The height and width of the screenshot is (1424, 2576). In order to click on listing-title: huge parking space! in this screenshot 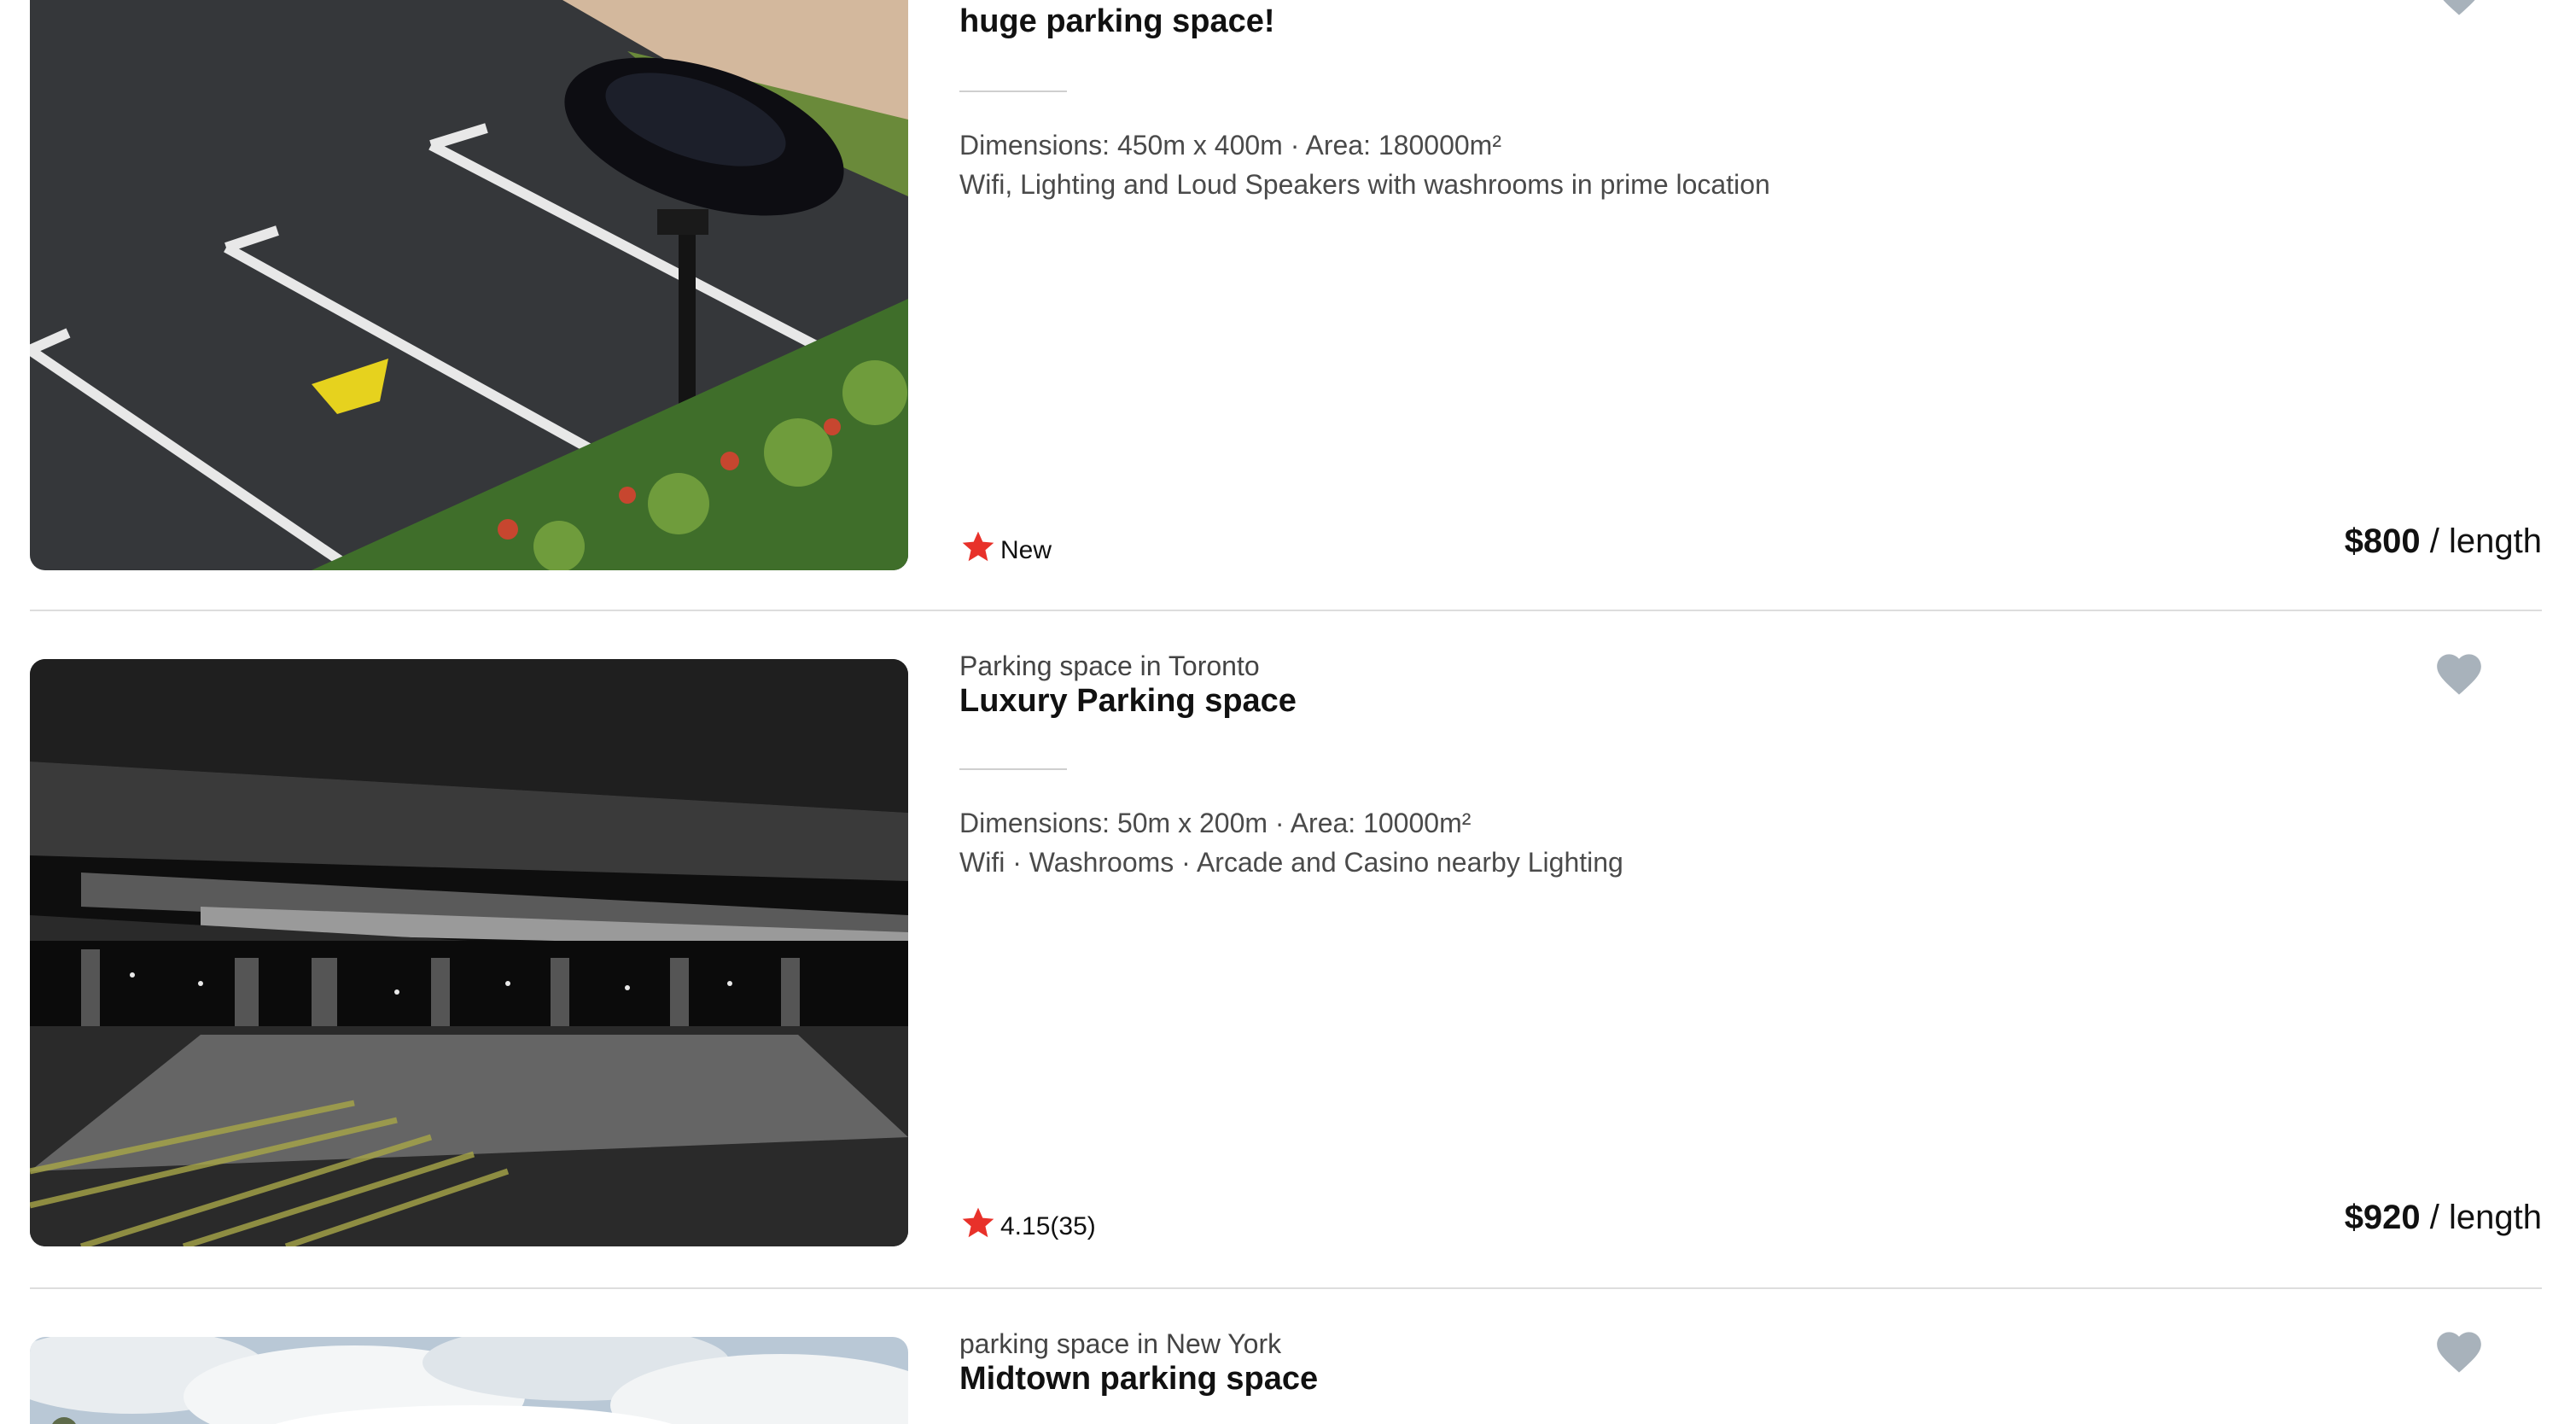, I will do `click(1117, 21)`.